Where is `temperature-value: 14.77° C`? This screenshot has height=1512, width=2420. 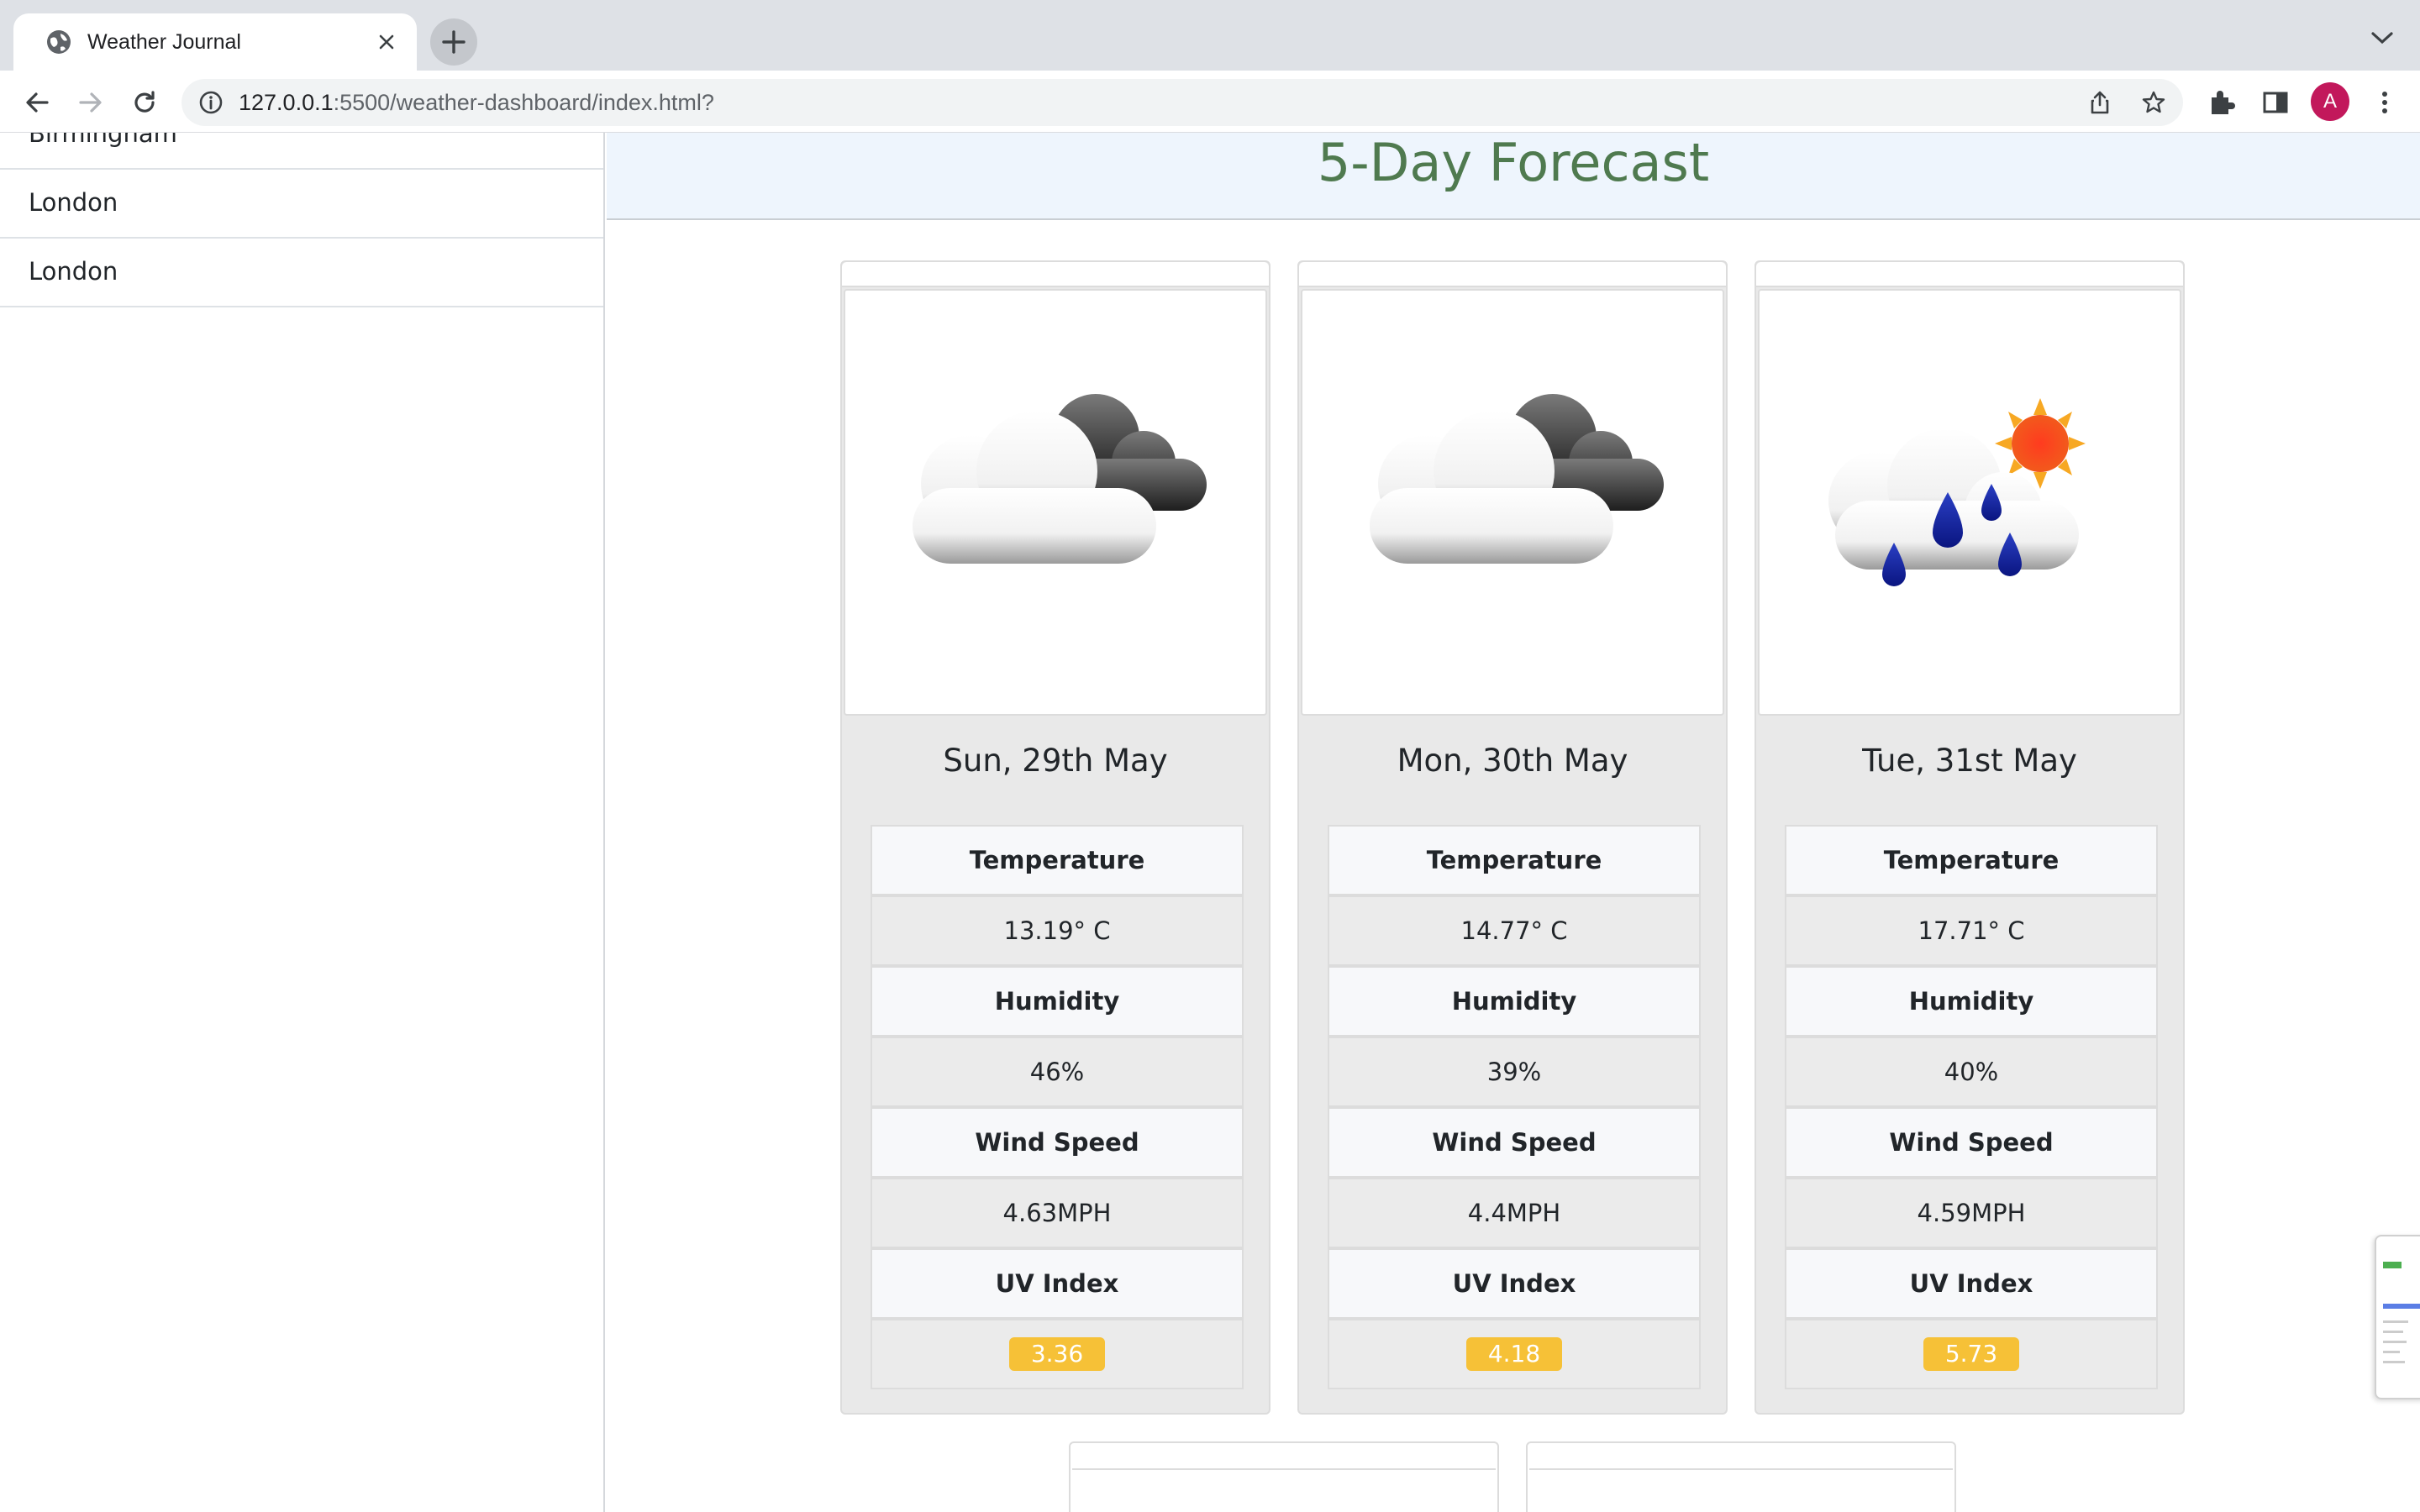
temperature-value: 14.77° C is located at coordinates (1514, 930).